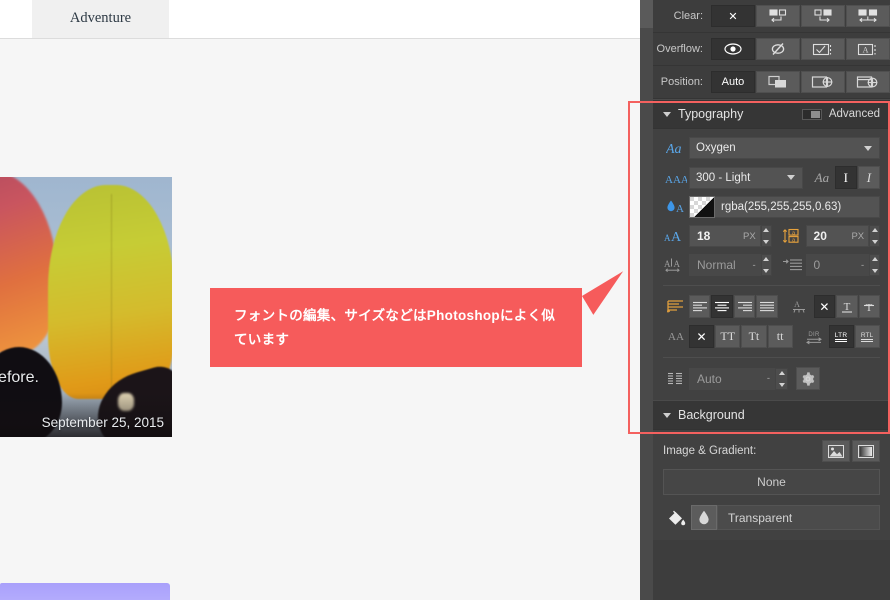 This screenshot has height=600, width=890. Describe the element at coordinates (869, 306) in the screenshot. I see `decoration-strikethrough-icon: T` at that location.